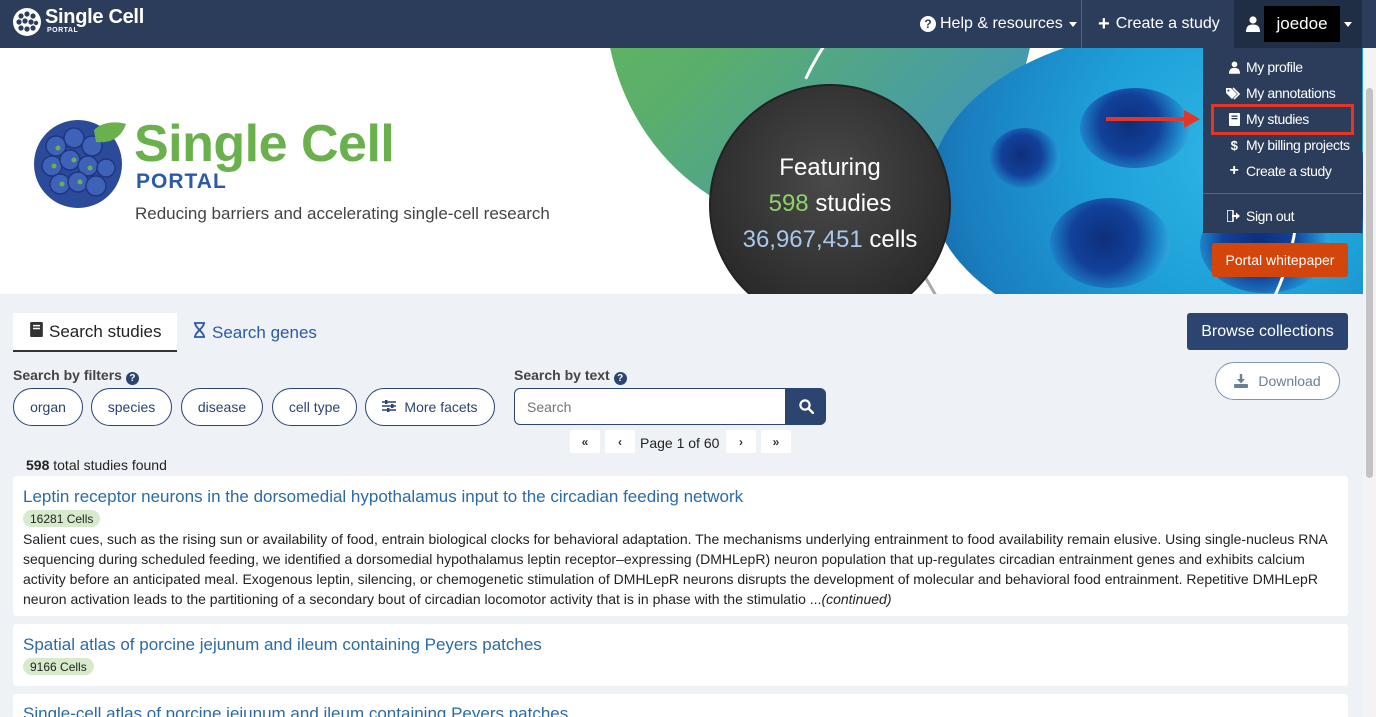 Image resolution: width=1376 pixels, height=717 pixels. I want to click on tab-search-genes: Search genes, so click(255, 332).